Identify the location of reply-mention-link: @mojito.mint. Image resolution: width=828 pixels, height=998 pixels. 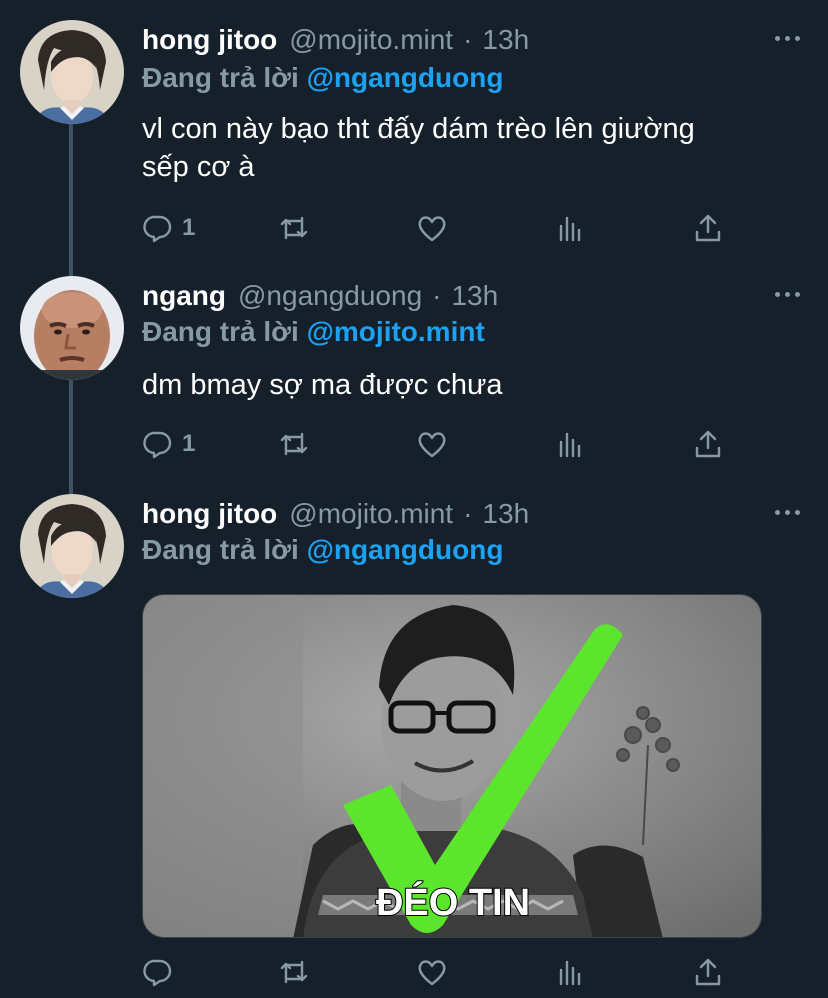
(396, 331).